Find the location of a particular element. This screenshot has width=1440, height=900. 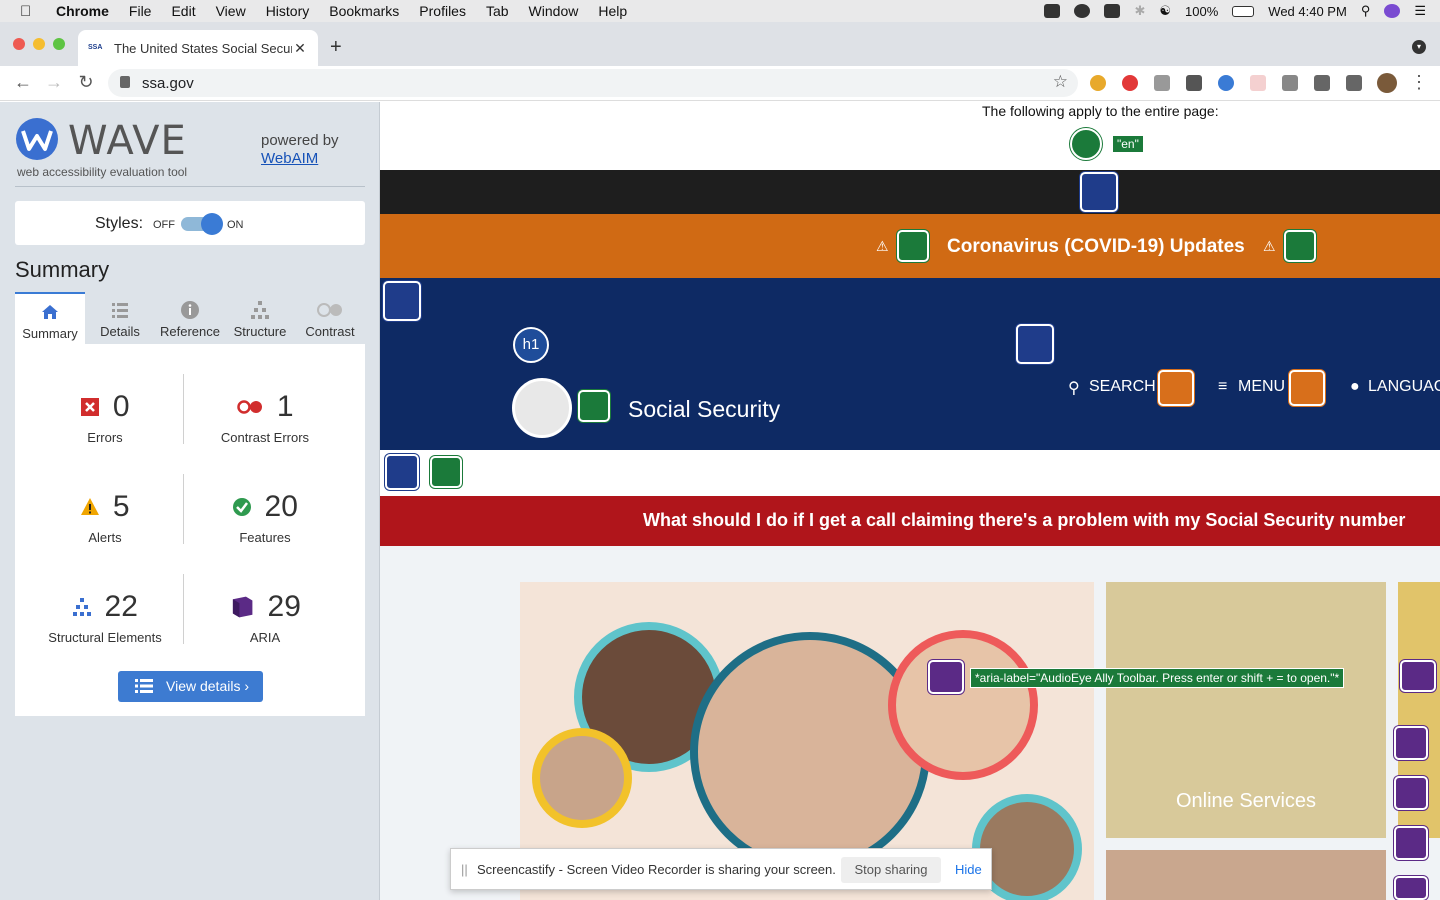

wifi-icon: ☯ is located at coordinates (1165, 11).